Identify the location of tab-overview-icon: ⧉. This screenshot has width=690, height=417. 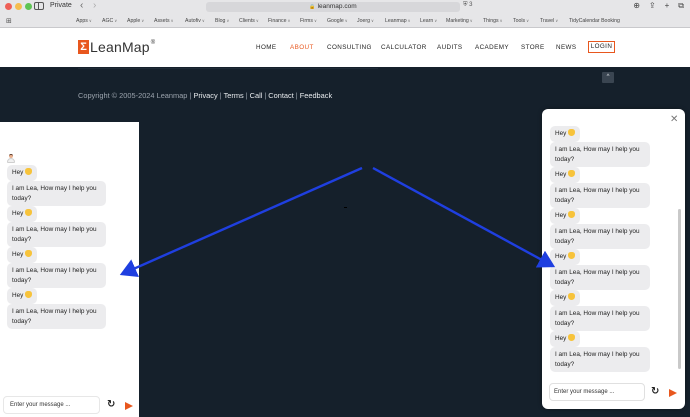
(681, 6).